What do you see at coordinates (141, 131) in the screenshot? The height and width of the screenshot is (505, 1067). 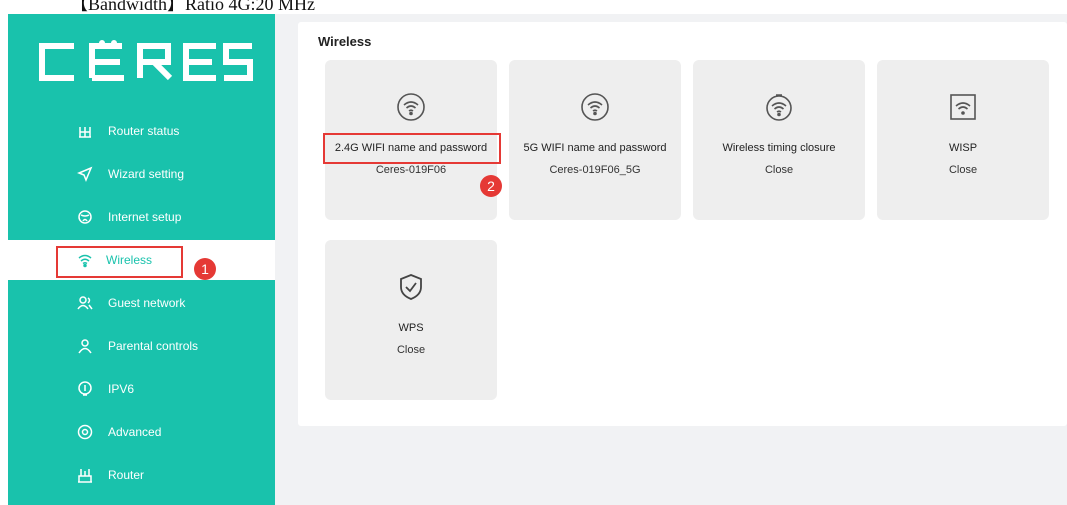 I see `sidebar-item-router-status: Router status` at bounding box center [141, 131].